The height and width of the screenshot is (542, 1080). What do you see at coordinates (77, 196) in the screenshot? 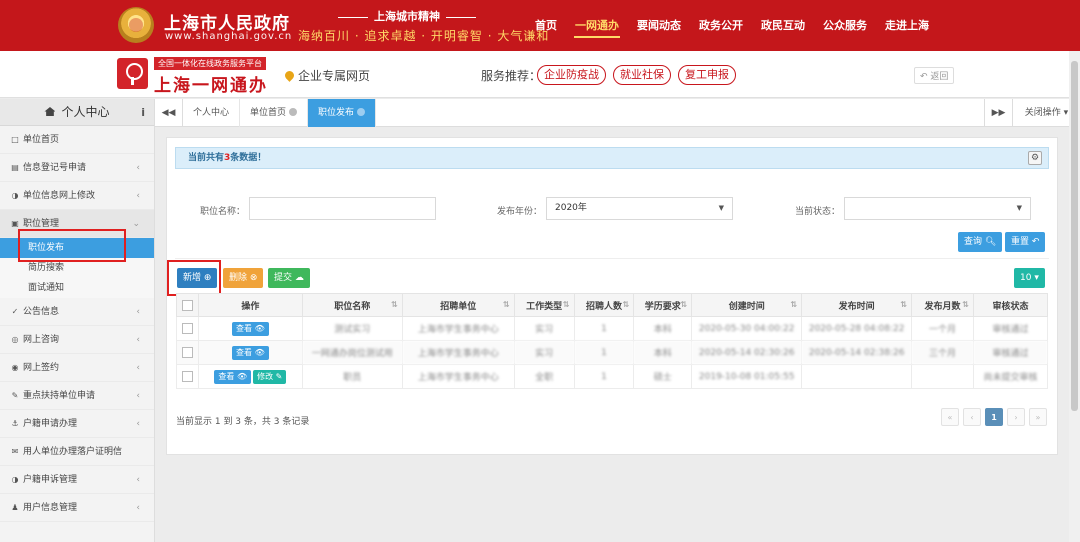
I see `sidebar-item-unit-info: ◑ 单位信息网上修改 ‹` at bounding box center [77, 196].